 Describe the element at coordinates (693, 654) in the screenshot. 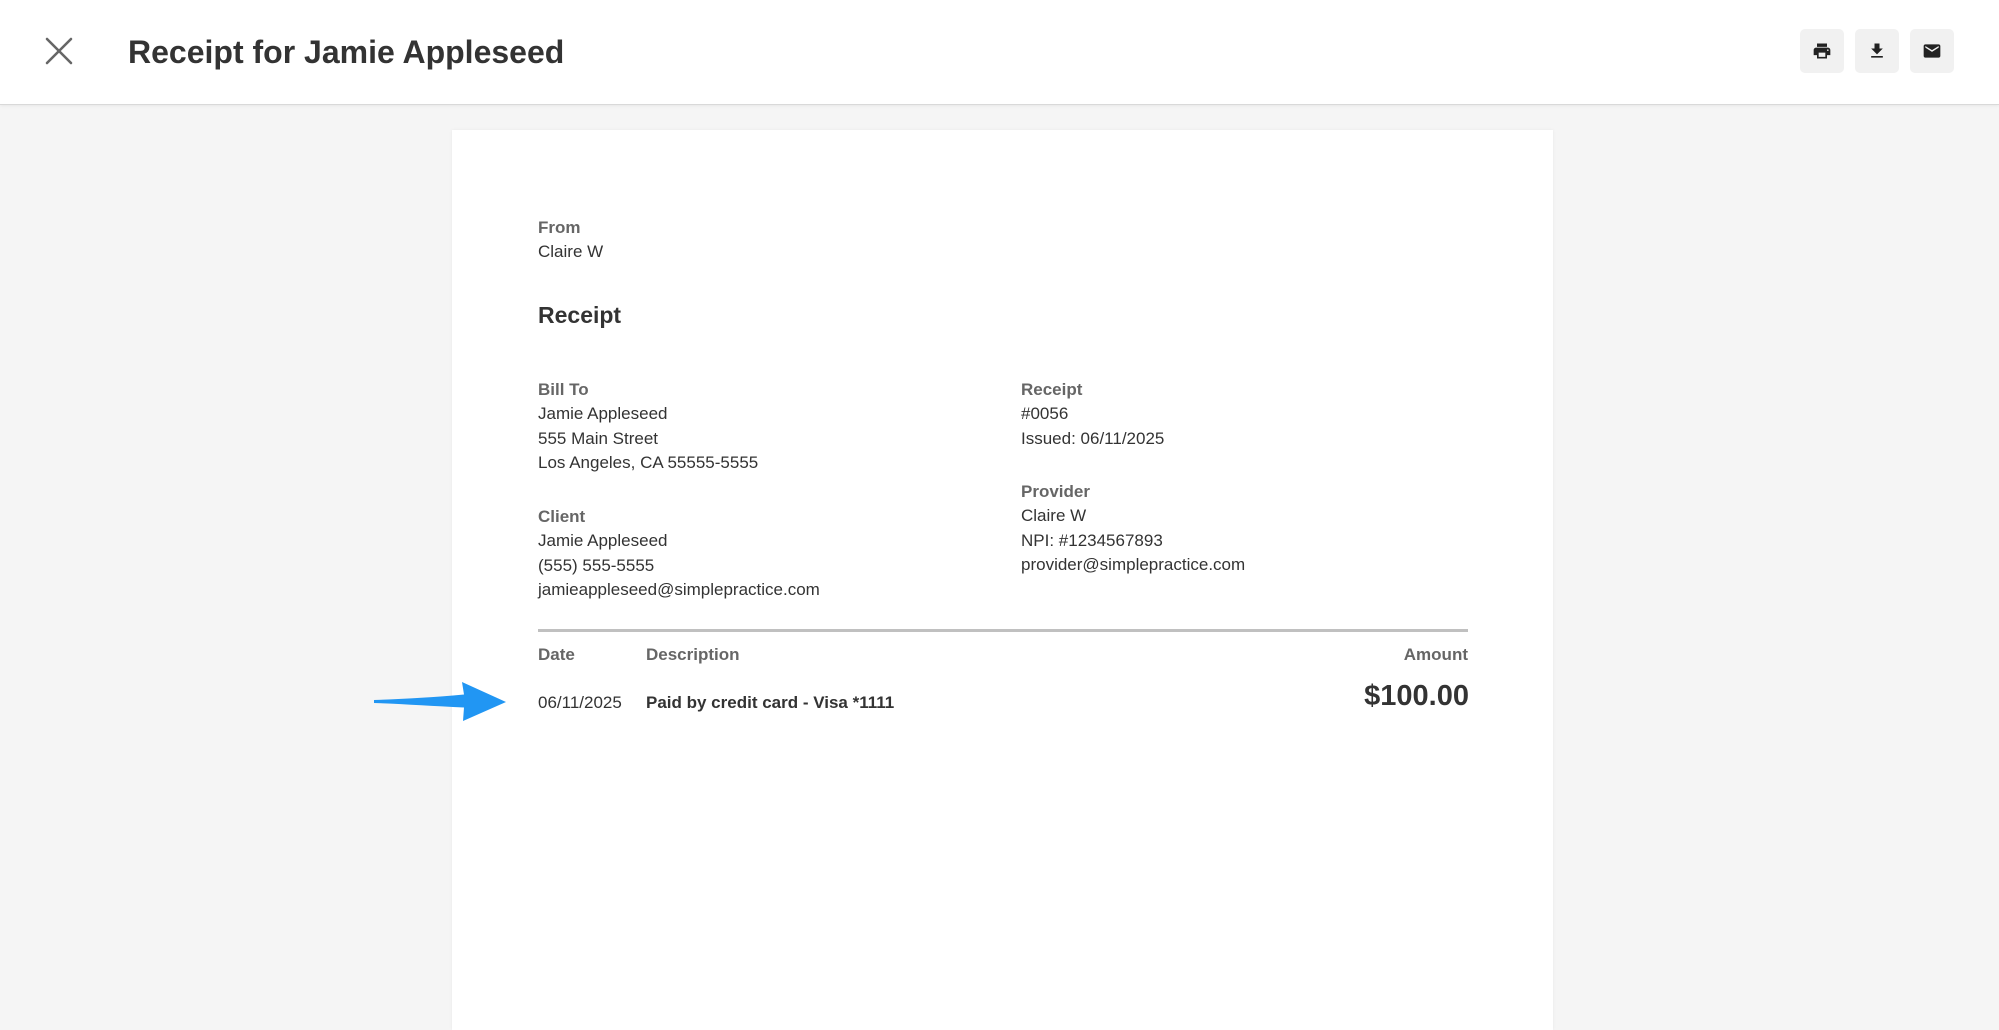

I see `column-header-description: Description` at that location.